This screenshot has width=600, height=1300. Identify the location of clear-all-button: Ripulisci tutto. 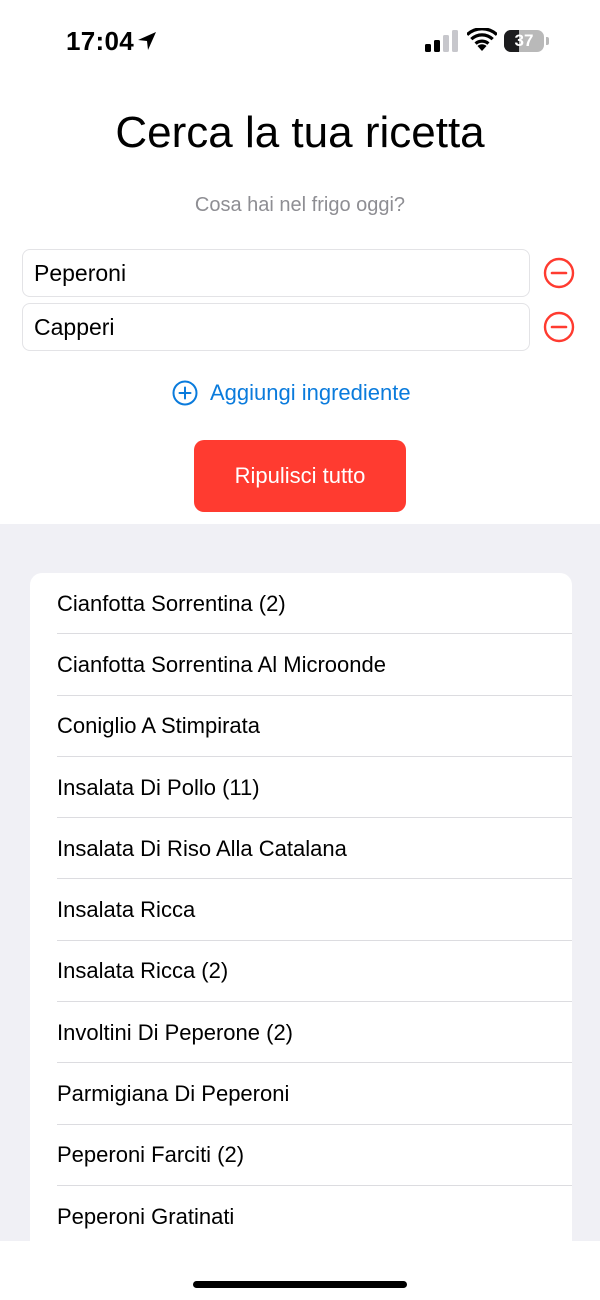
(300, 476).